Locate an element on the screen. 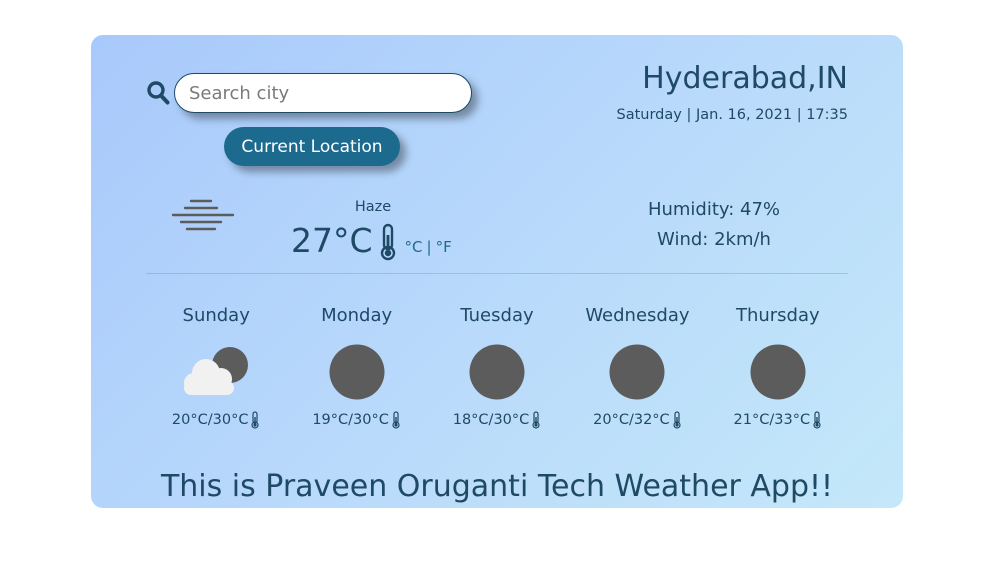 The height and width of the screenshot is (584, 999). divider is located at coordinates (497, 273).